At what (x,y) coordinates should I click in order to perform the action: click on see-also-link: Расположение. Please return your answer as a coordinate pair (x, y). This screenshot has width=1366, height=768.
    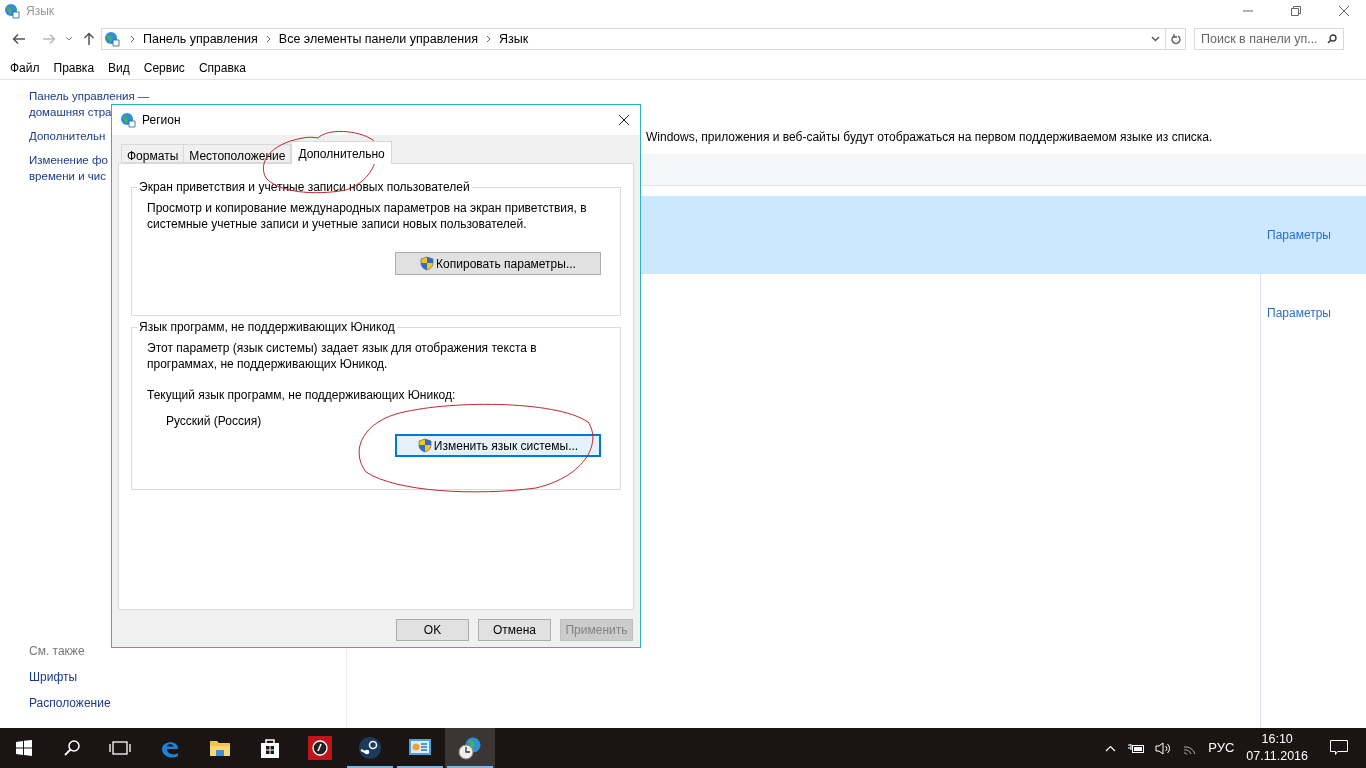
    Looking at the image, I should click on (122, 703).